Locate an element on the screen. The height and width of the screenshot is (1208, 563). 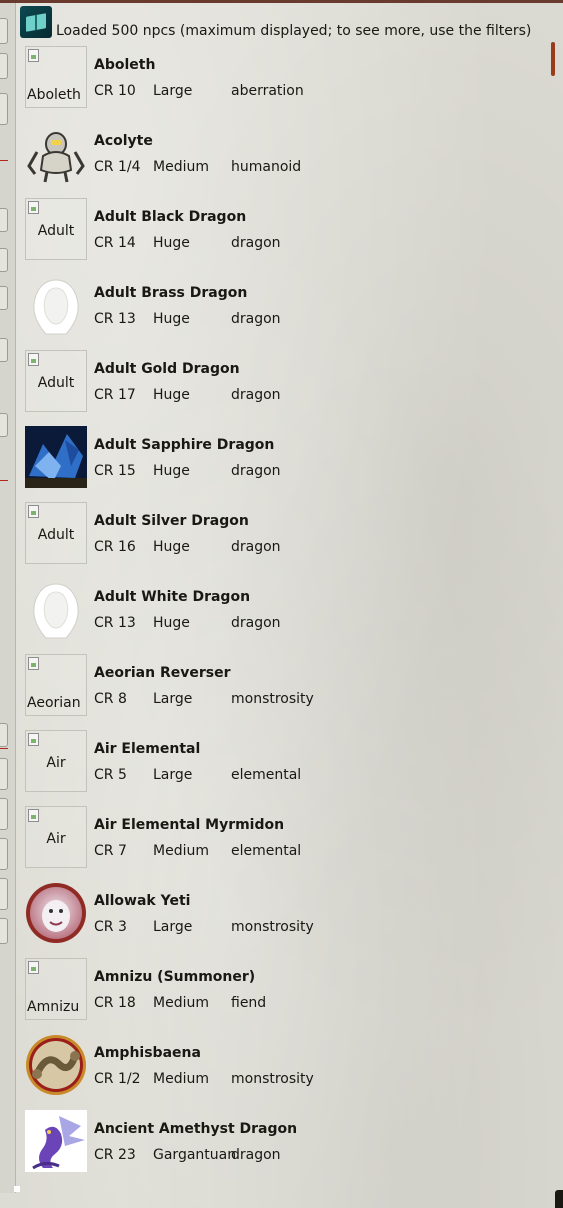
npc-challenge-rating: CR 5 is located at coordinates (110, 775).